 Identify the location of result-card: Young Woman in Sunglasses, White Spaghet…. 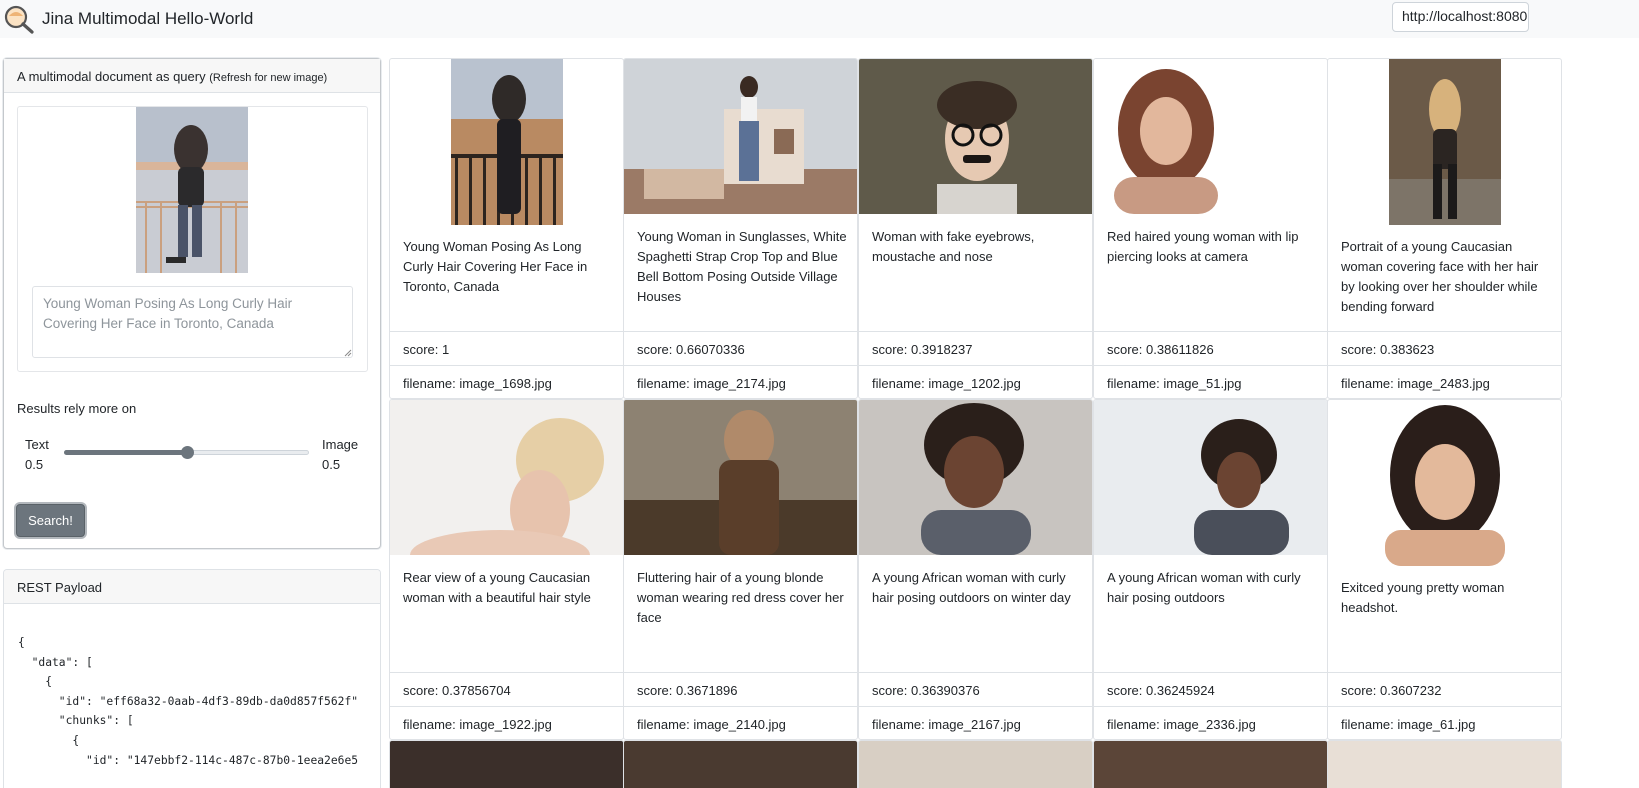
(740, 228).